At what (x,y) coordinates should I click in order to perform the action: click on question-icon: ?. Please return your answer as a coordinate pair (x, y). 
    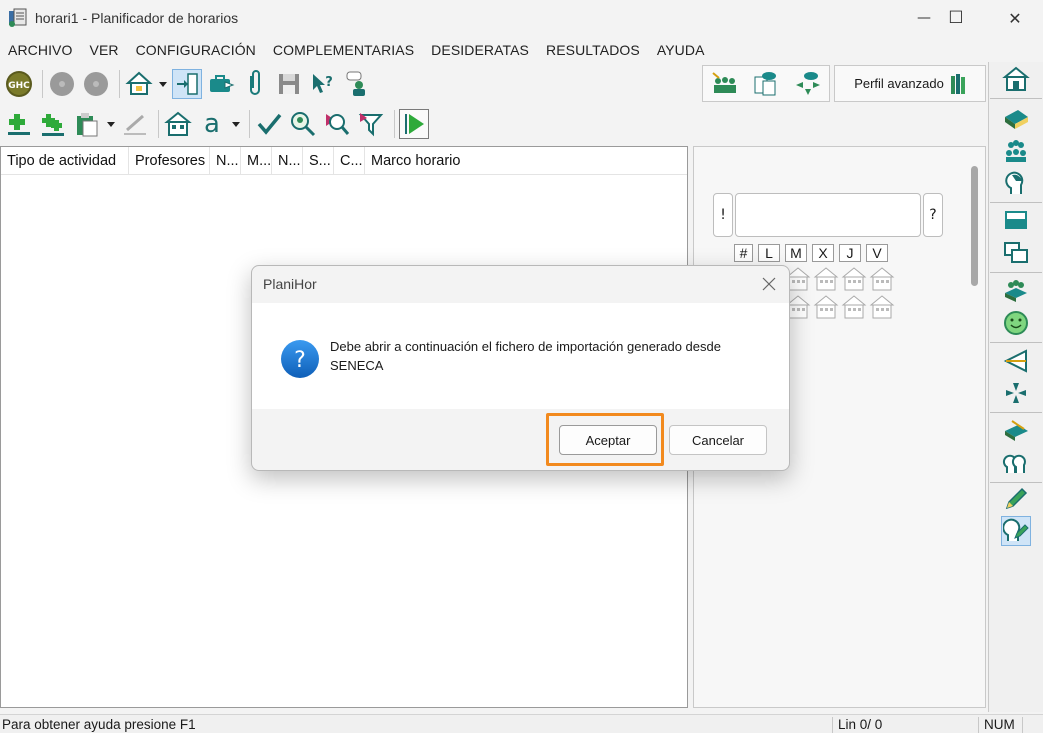
    Looking at the image, I should click on (300, 359).